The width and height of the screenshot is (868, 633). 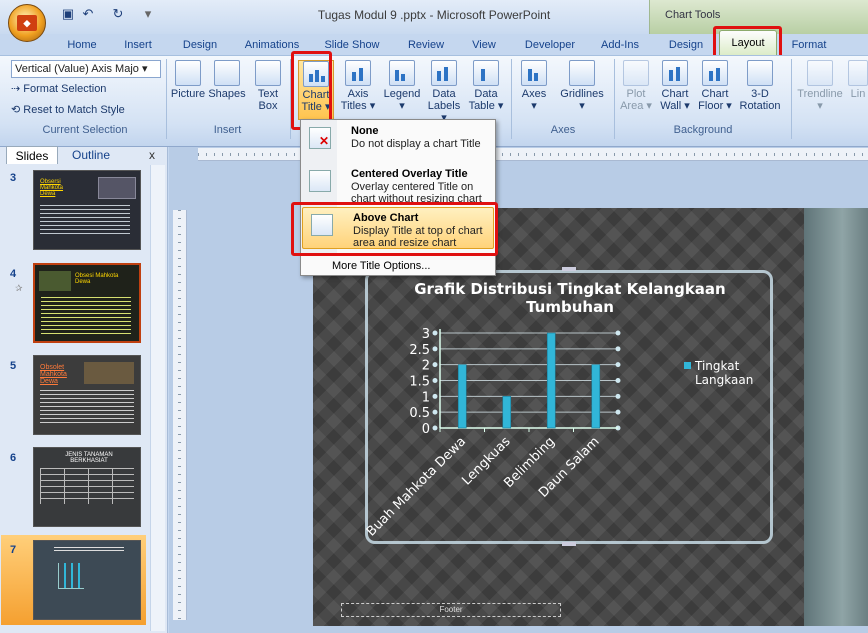 What do you see at coordinates (550, 45) in the screenshot?
I see `tab-developer: Developer` at bounding box center [550, 45].